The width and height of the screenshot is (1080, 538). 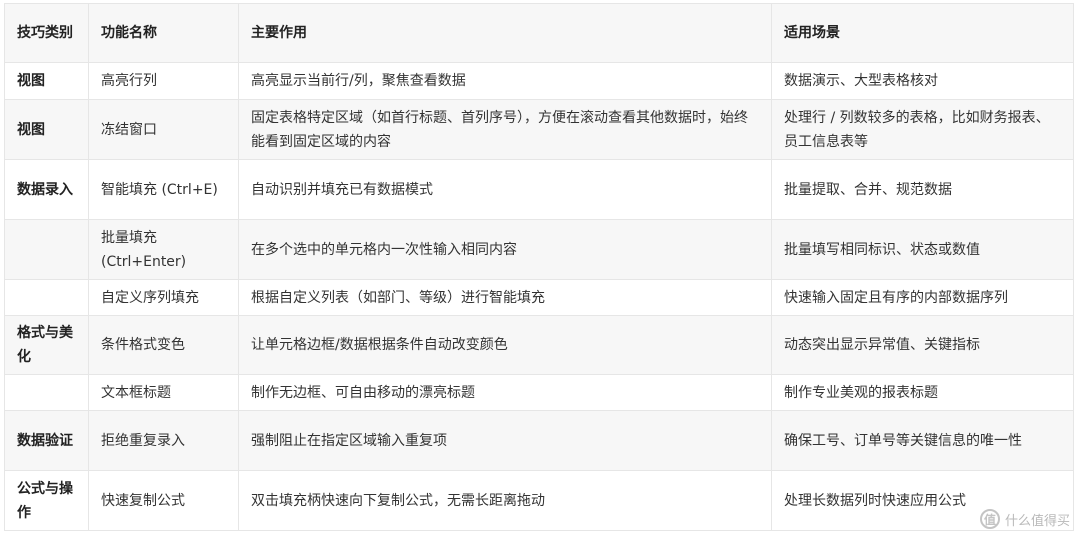 I want to click on feature-cell: 批量填充 (Ctrl+Enter), so click(x=163, y=249).